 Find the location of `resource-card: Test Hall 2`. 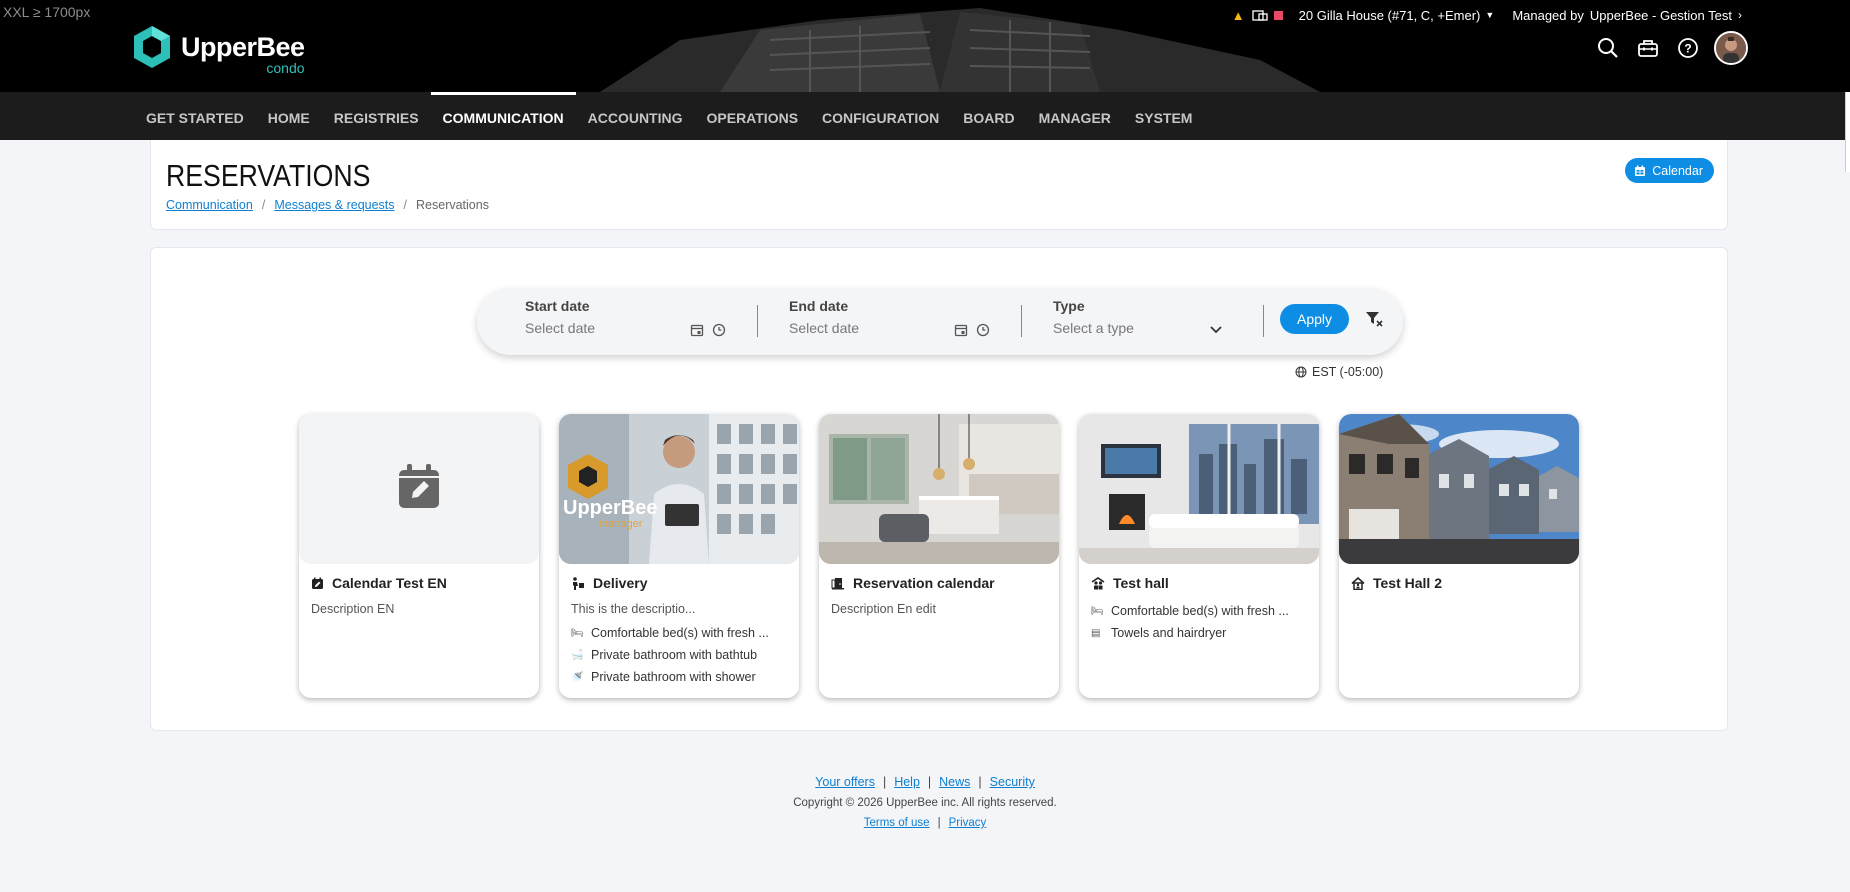

resource-card: Test Hall 2 is located at coordinates (1459, 556).